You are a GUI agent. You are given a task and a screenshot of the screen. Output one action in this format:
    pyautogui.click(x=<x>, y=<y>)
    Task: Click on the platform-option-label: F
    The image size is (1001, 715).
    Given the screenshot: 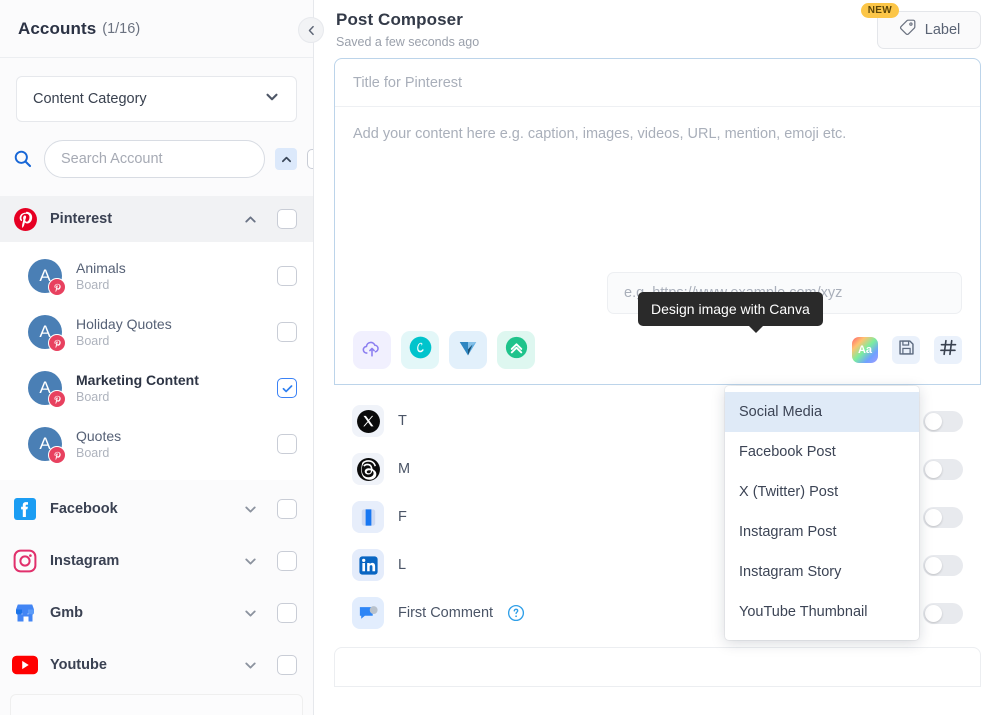 What is the action you would take?
    pyautogui.click(x=402, y=517)
    